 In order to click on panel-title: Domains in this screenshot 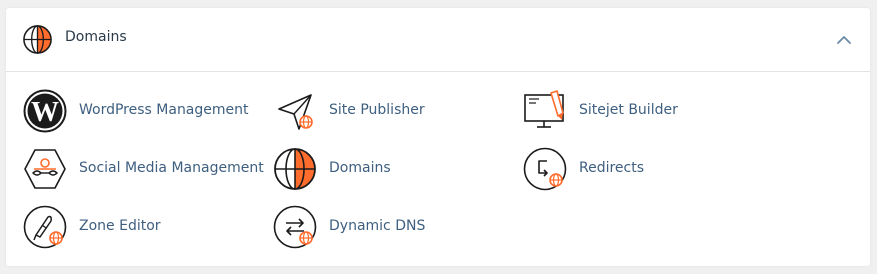, I will do `click(96, 37)`.